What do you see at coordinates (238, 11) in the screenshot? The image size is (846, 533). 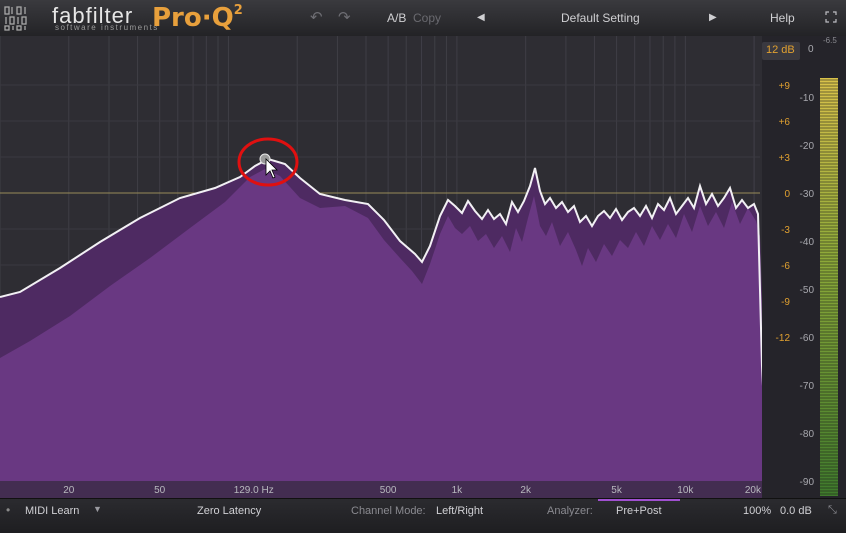 I see `product-version: 2` at bounding box center [238, 11].